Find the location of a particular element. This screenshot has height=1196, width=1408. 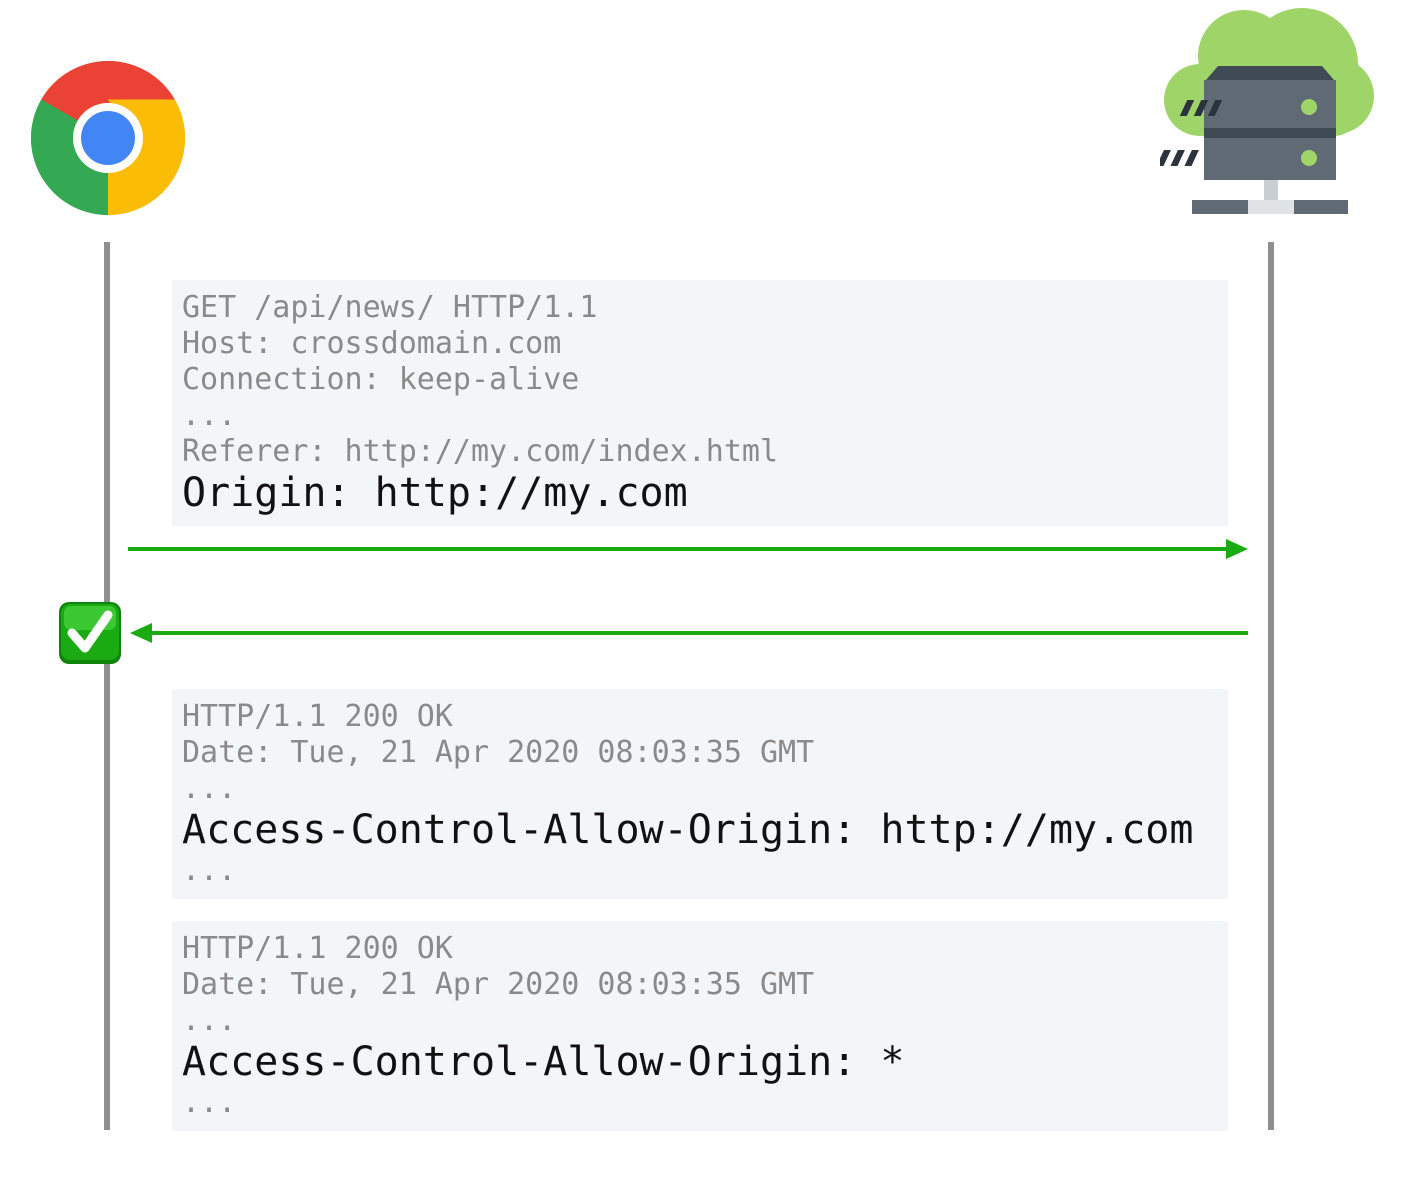

client-lifeline is located at coordinates (107, 686).